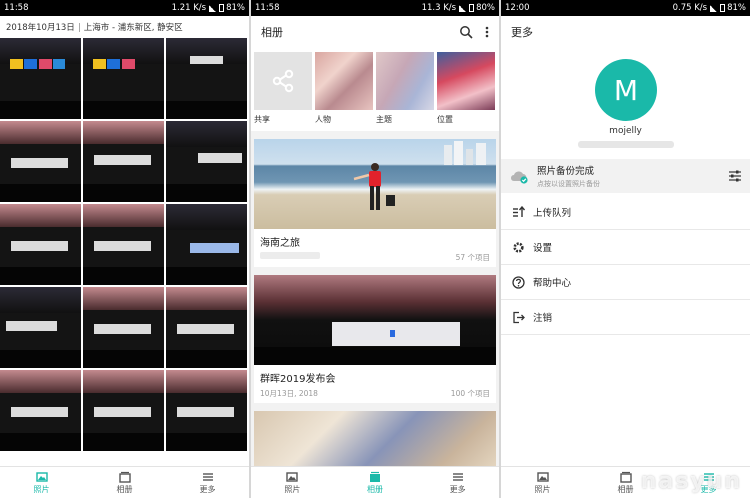 The width and height of the screenshot is (750, 498). I want to click on backup-title: 照片备份完成, so click(566, 171).